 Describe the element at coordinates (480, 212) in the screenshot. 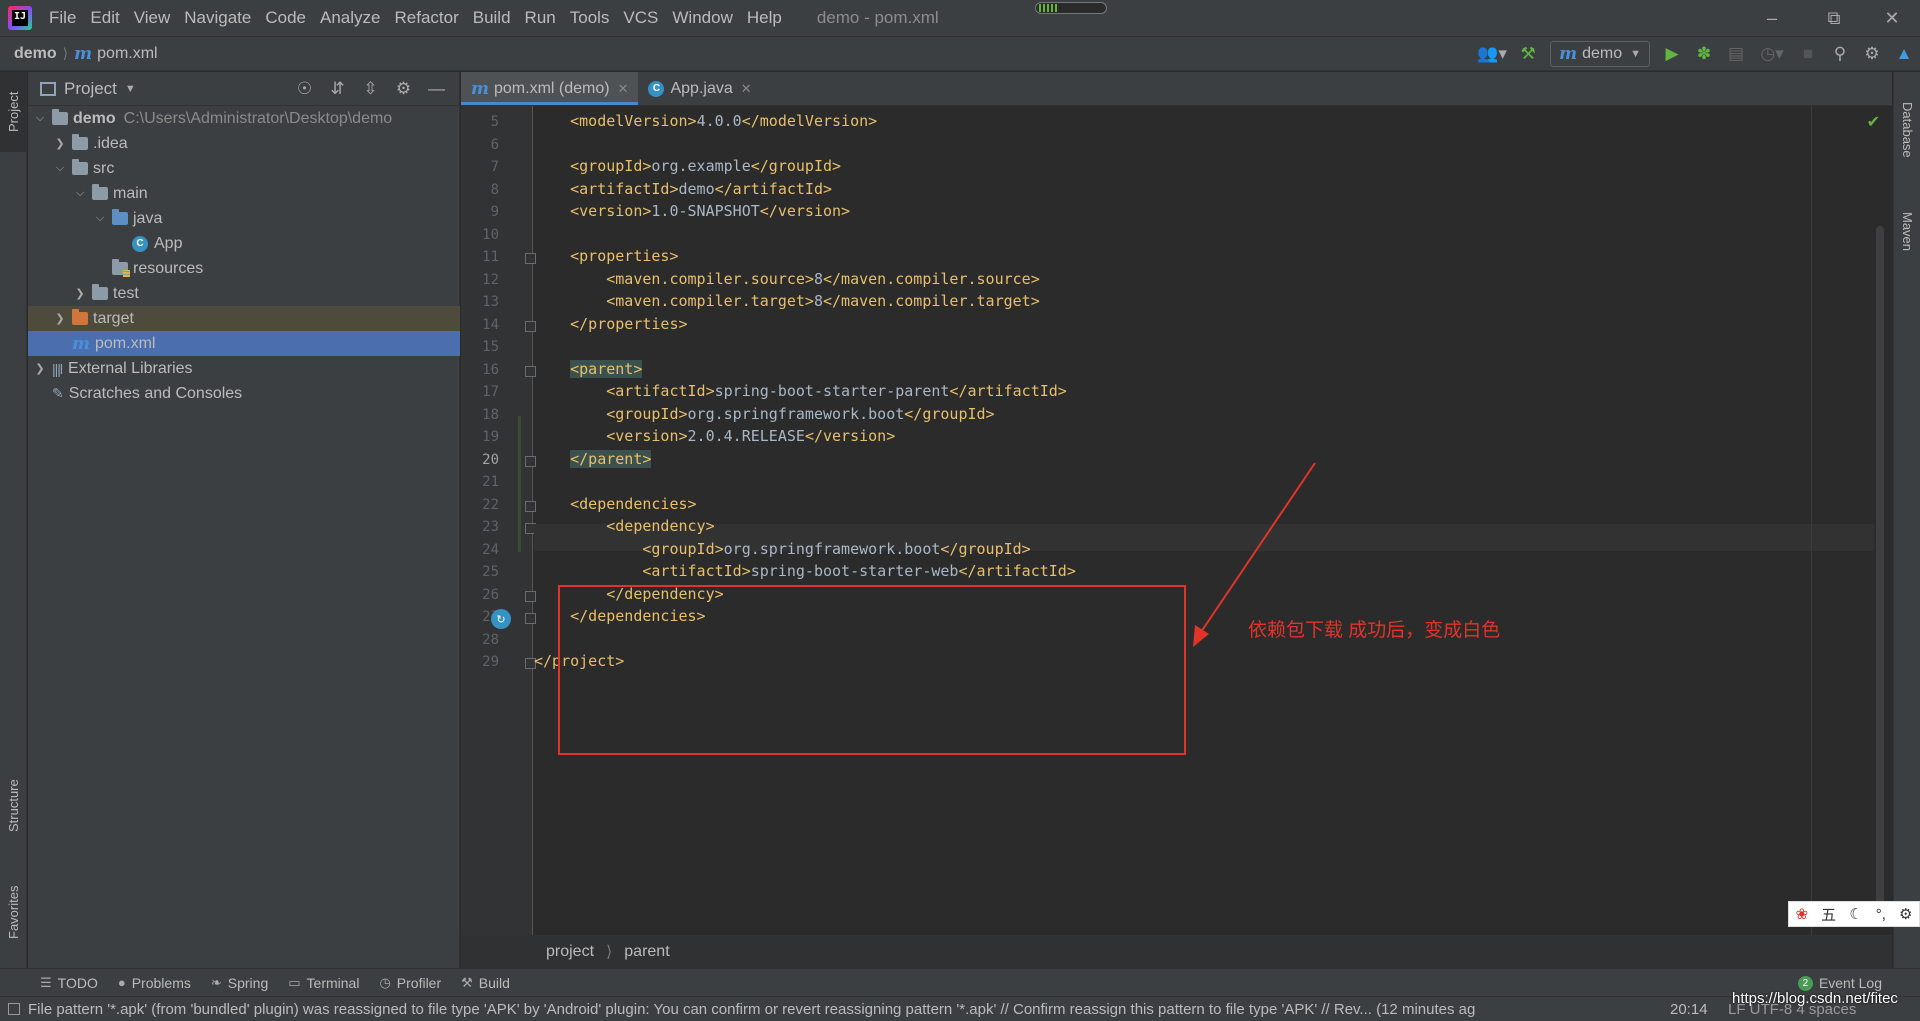

I see `line-number: 9` at that location.